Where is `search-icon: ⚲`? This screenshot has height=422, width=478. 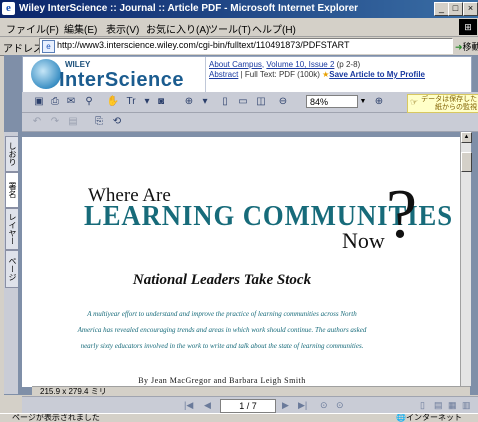
search-icon: ⚲ is located at coordinates (89, 102).